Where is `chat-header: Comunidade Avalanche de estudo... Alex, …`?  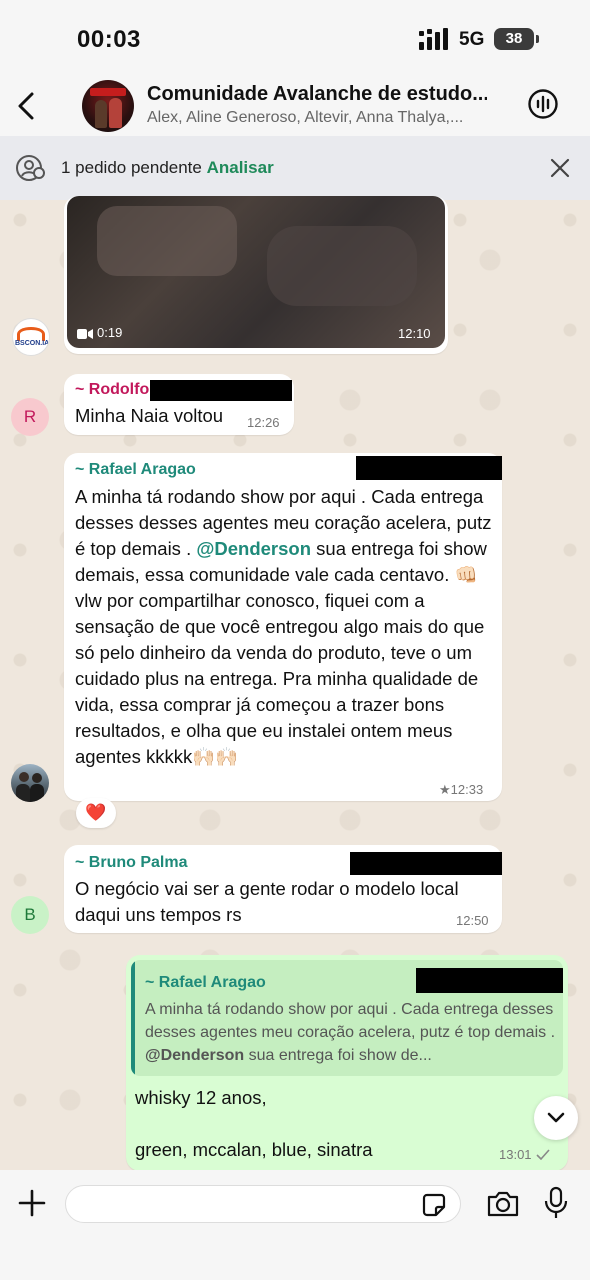 chat-header: Comunidade Avalanche de estudo... Alex, … is located at coordinates (295, 107).